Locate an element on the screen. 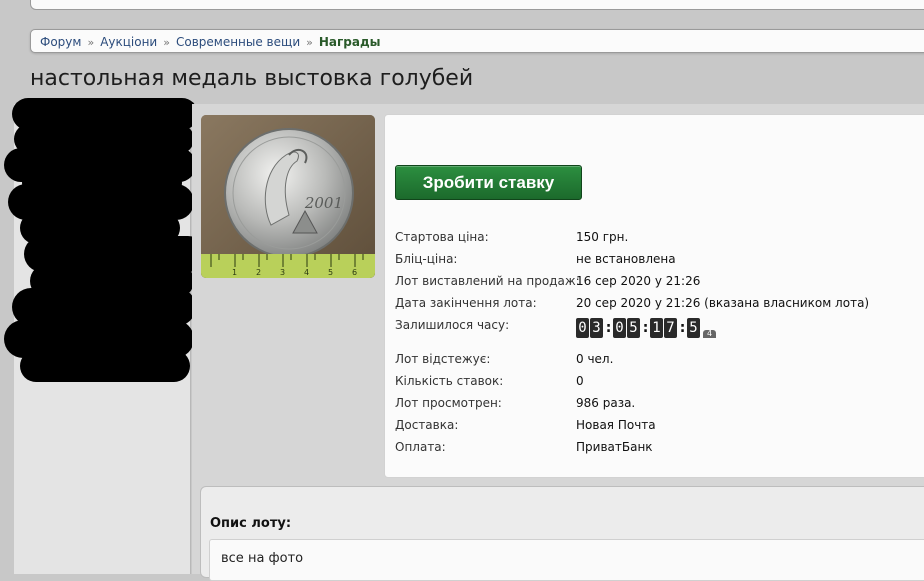 The height and width of the screenshot is (581, 924). breadcrumb-item-modern-things: Современные вещи is located at coordinates (238, 42).